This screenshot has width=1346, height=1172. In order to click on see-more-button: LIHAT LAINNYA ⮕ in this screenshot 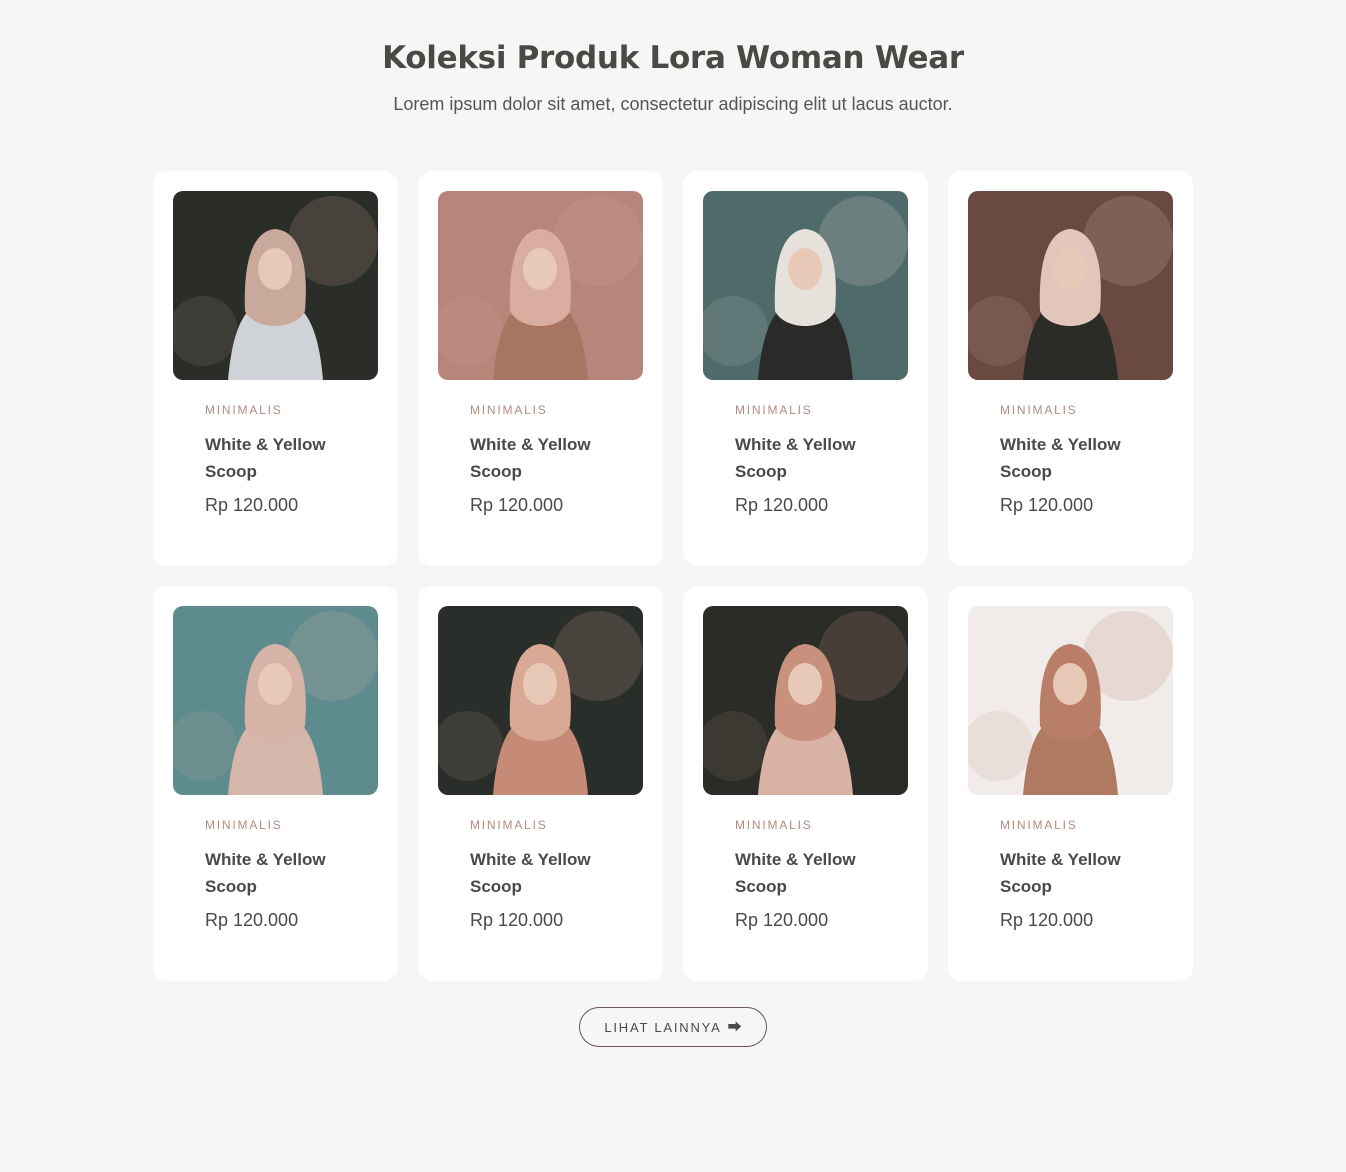, I will do `click(673, 1027)`.